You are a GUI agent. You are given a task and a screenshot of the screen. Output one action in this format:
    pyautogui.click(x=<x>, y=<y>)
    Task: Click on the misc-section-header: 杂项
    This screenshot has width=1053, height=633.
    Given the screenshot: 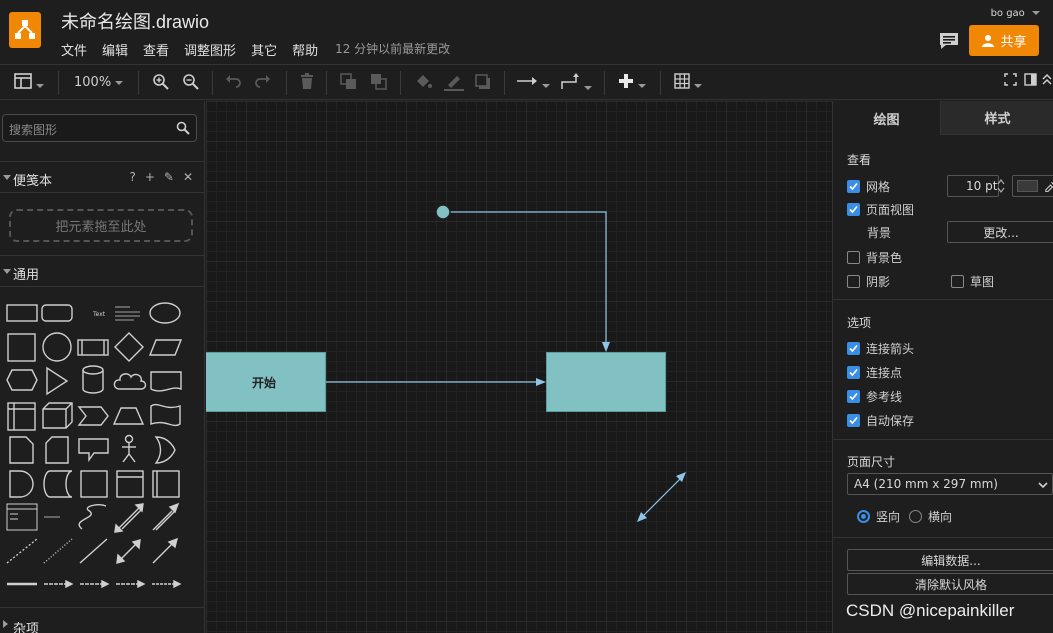 What is the action you would take?
    pyautogui.click(x=102, y=620)
    